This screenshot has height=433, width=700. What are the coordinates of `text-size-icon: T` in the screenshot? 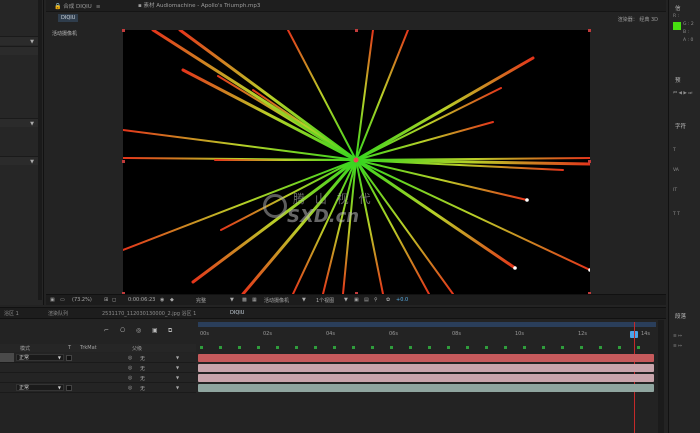 It's located at (674, 150).